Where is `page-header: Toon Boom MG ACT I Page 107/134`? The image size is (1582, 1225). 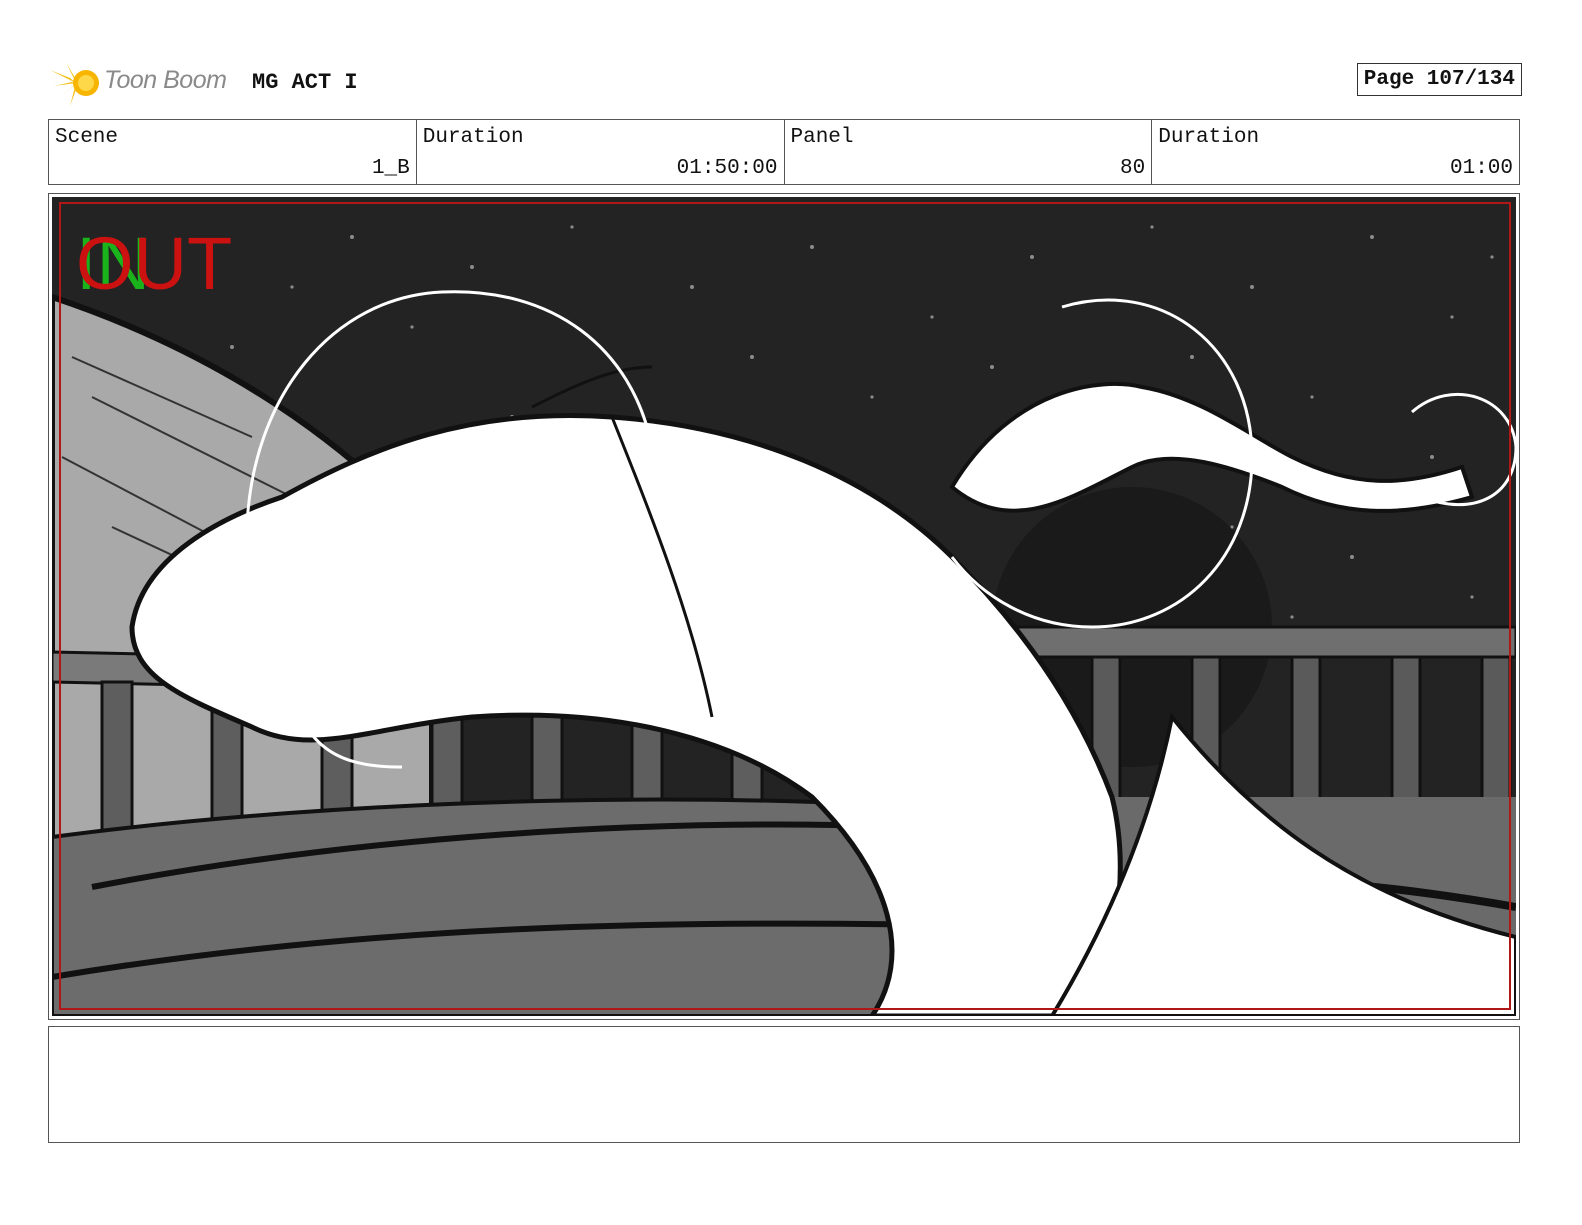 page-header: Toon Boom MG ACT I Page 107/134 is located at coordinates (785, 83).